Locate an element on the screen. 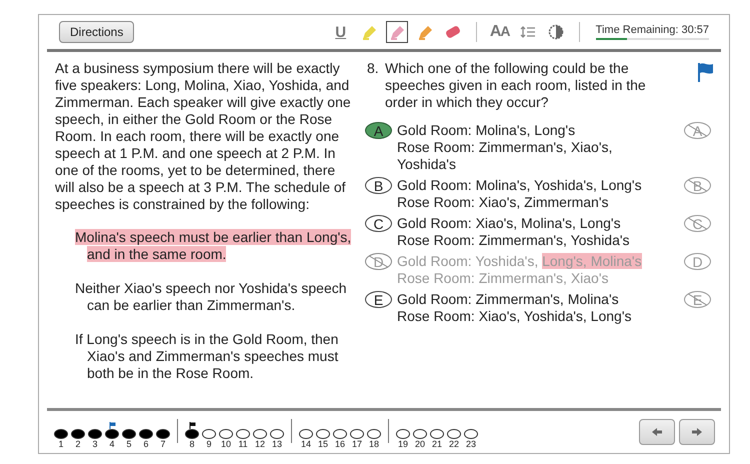 This screenshot has width=750, height=464. eliminate-button: D is located at coordinates (697, 261).